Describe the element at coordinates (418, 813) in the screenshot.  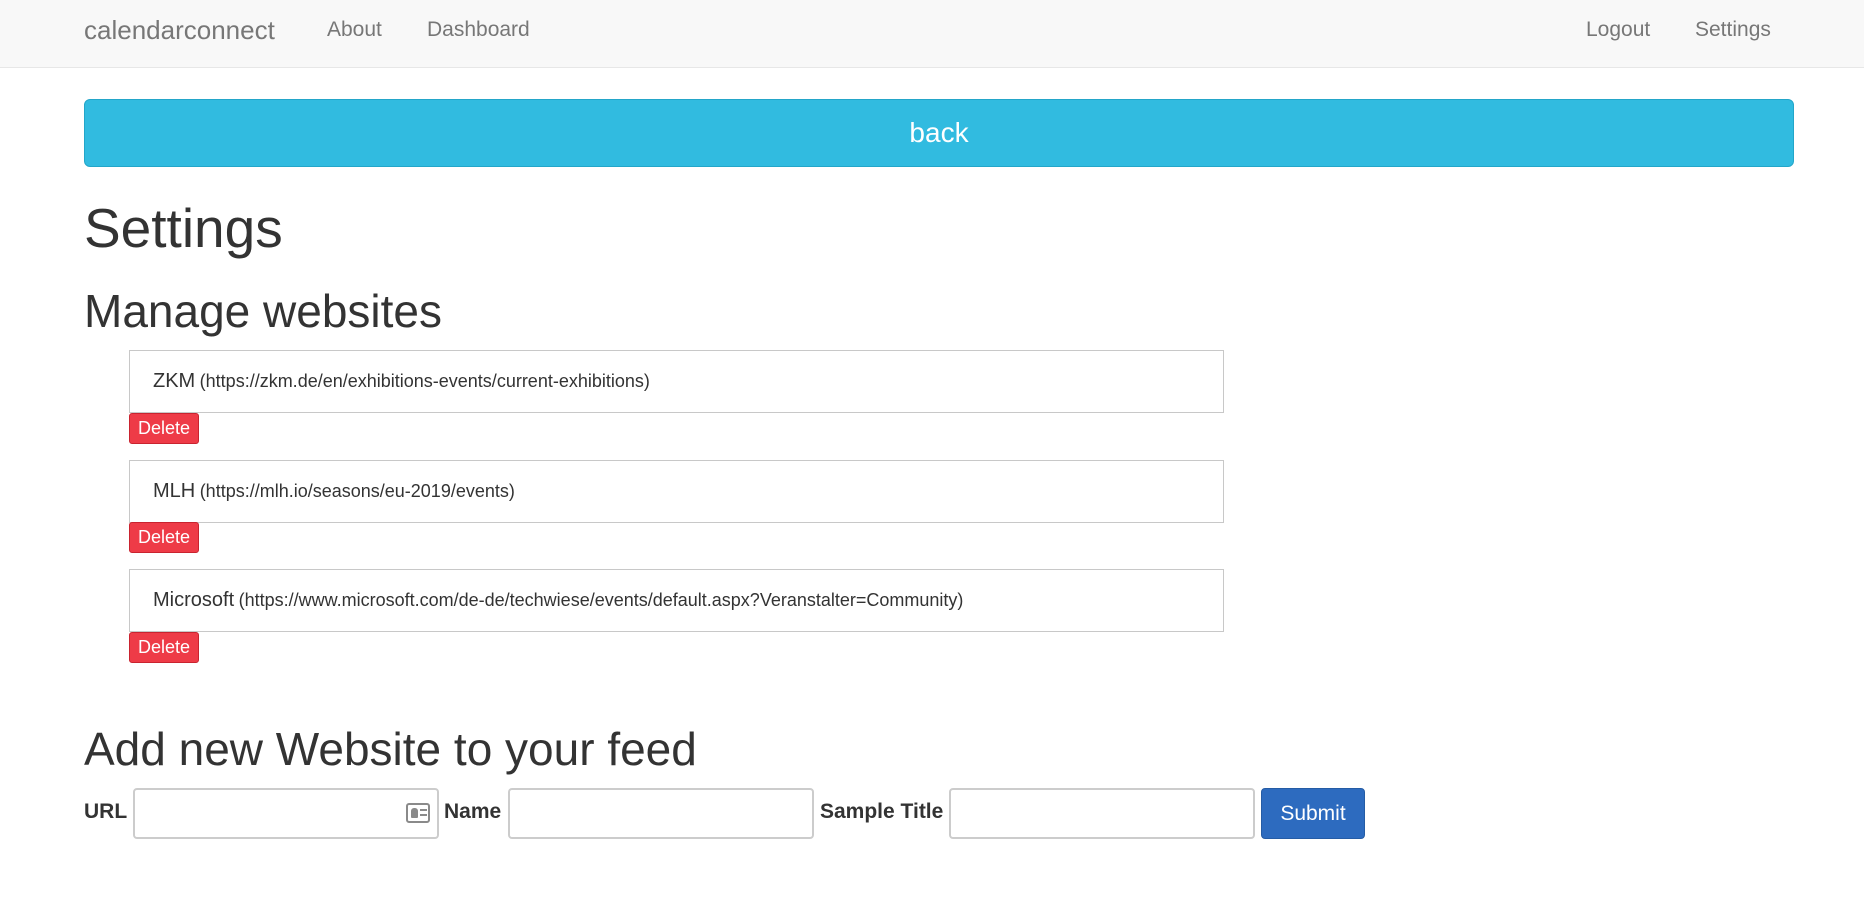
I see `contact-card-icon` at that location.